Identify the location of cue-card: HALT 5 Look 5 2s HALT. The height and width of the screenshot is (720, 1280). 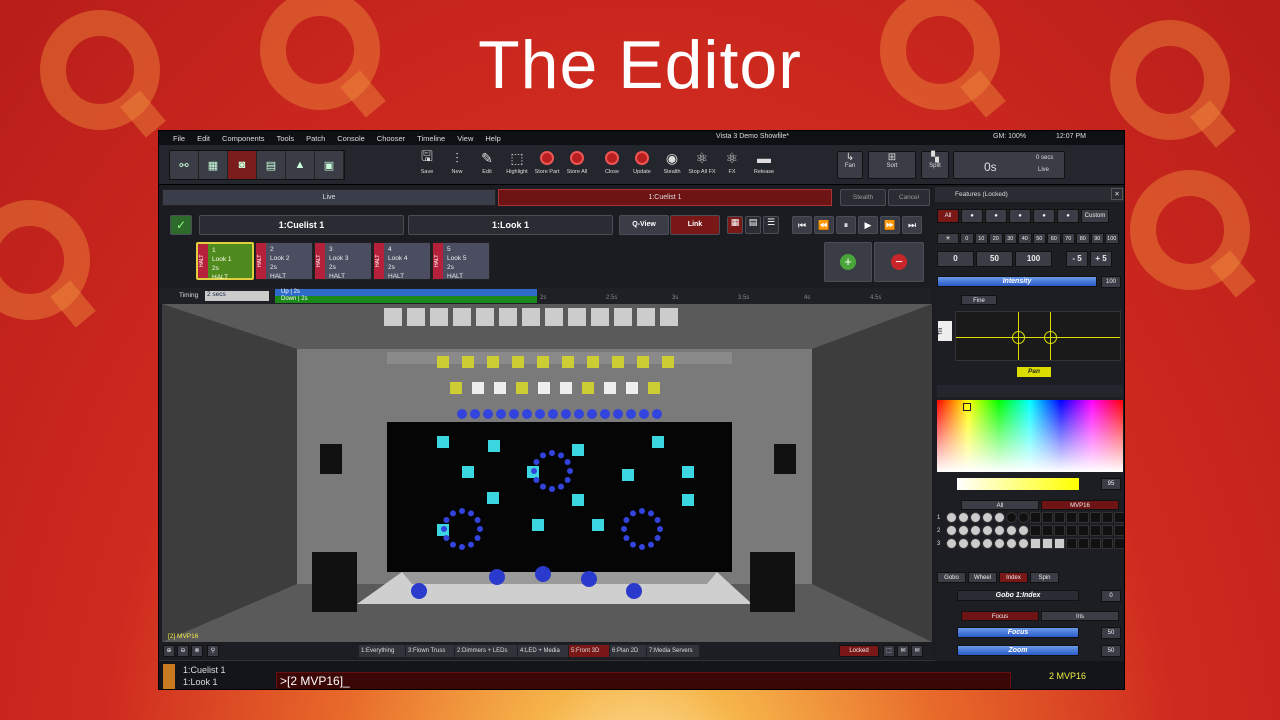
(461, 261).